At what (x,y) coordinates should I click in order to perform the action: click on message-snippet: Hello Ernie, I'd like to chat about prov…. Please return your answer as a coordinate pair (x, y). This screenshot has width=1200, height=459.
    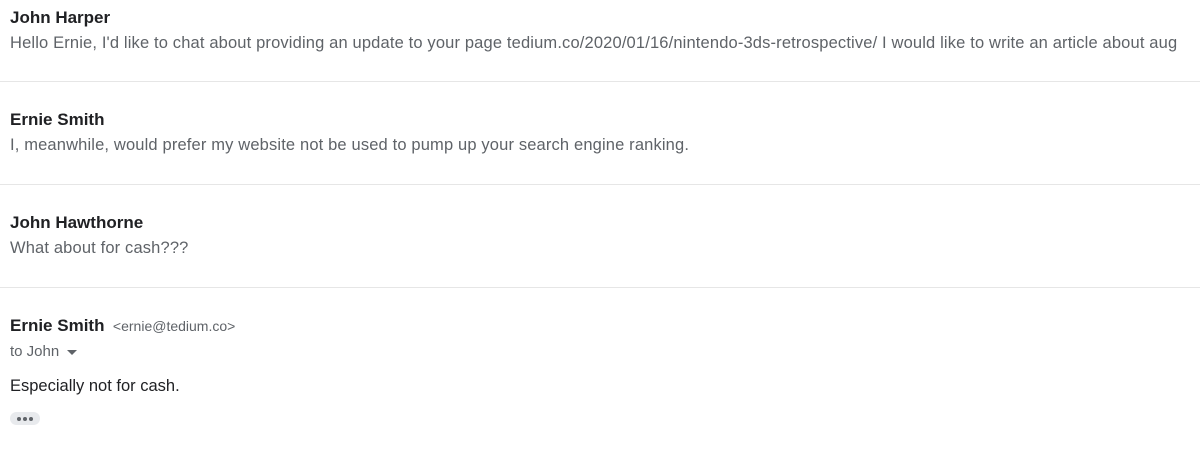
    Looking at the image, I should click on (594, 43).